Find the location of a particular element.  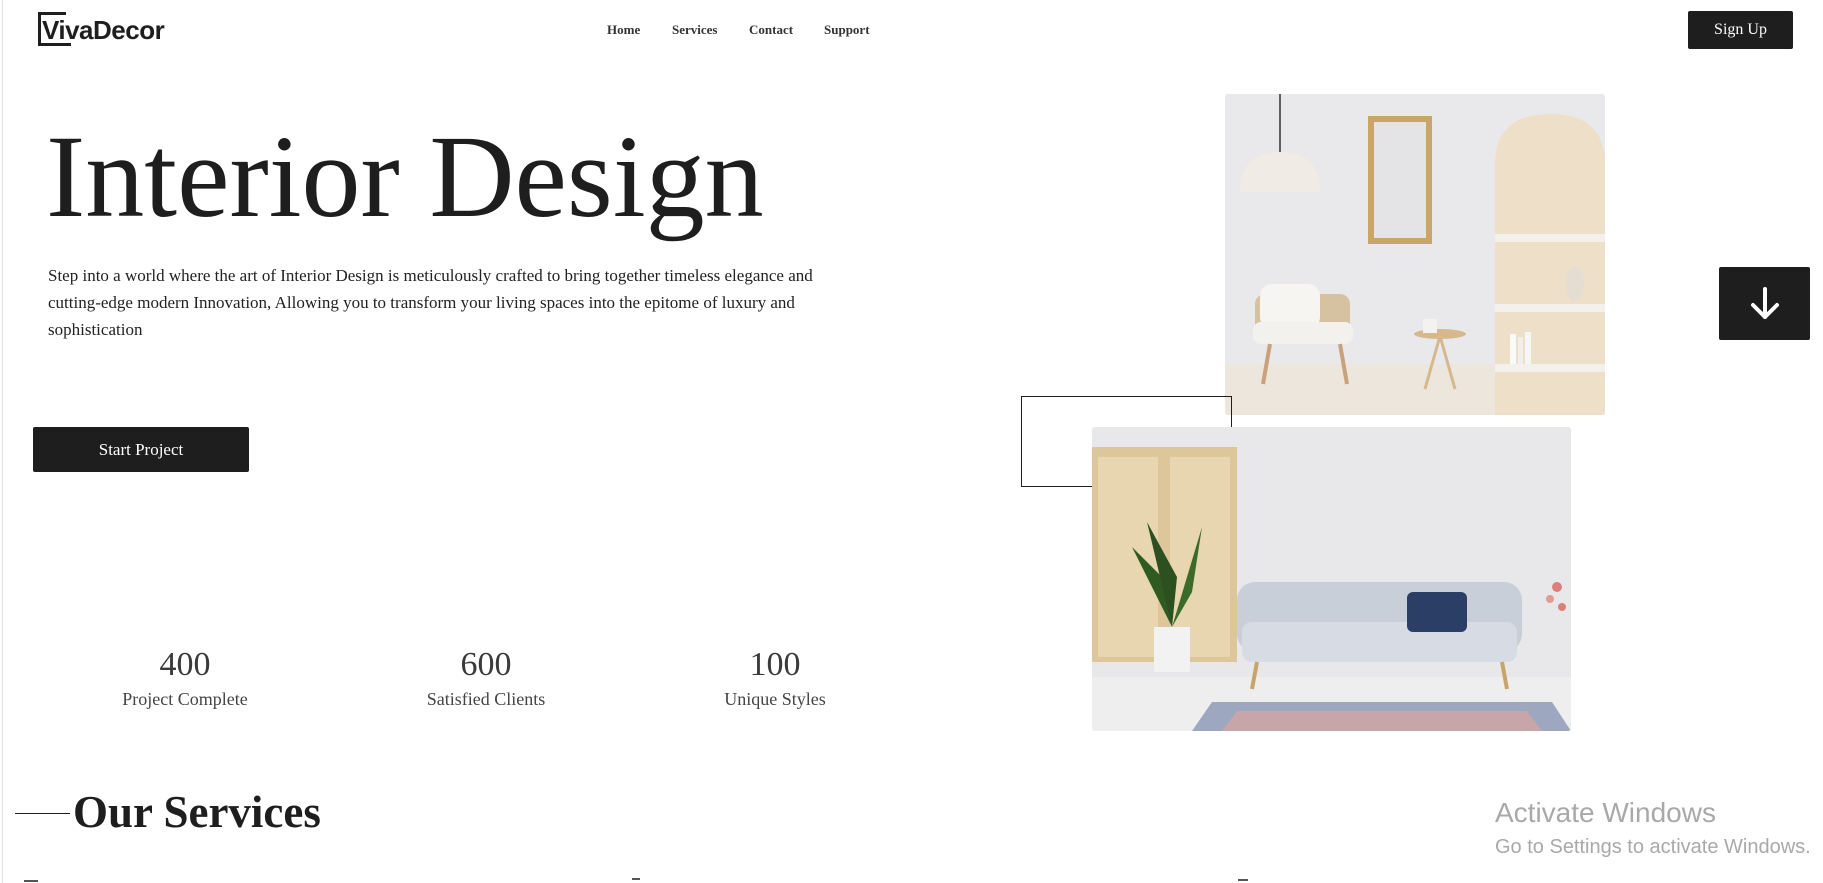

logo: VivaDecor is located at coordinates (101, 30).